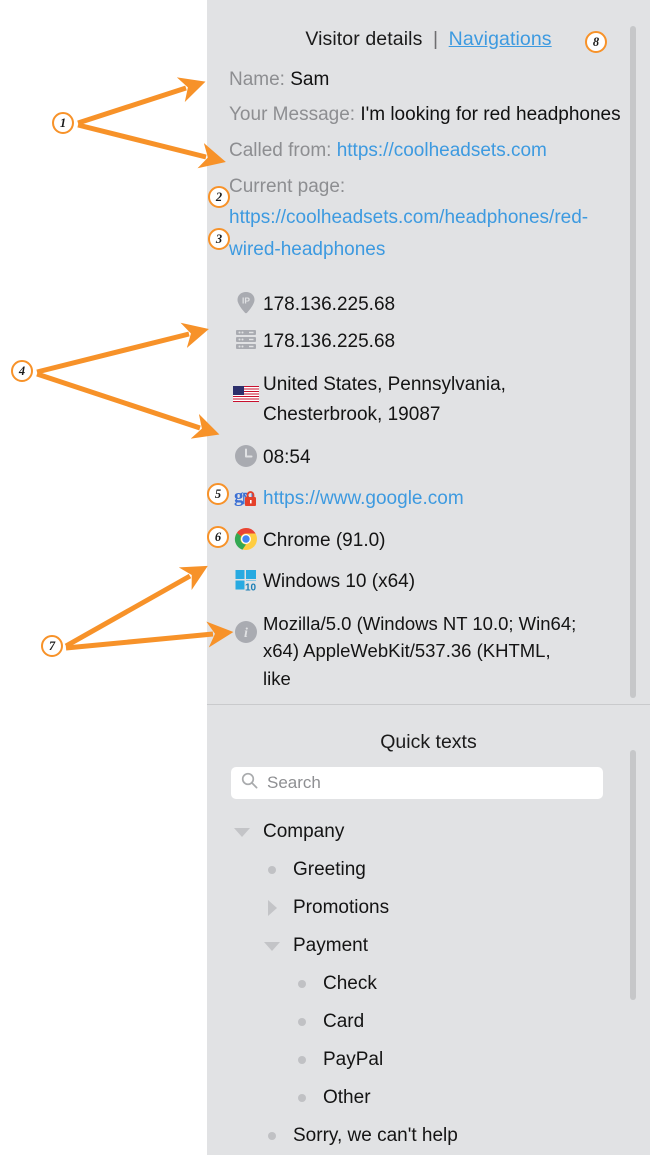 The height and width of the screenshot is (1155, 650). Describe the element at coordinates (500, 39) in the screenshot. I see `navigations-link: Navigations` at that location.